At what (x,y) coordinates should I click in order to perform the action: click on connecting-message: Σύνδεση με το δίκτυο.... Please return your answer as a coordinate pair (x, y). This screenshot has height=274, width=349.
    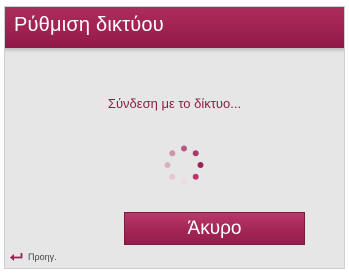
    Looking at the image, I should click on (174, 103).